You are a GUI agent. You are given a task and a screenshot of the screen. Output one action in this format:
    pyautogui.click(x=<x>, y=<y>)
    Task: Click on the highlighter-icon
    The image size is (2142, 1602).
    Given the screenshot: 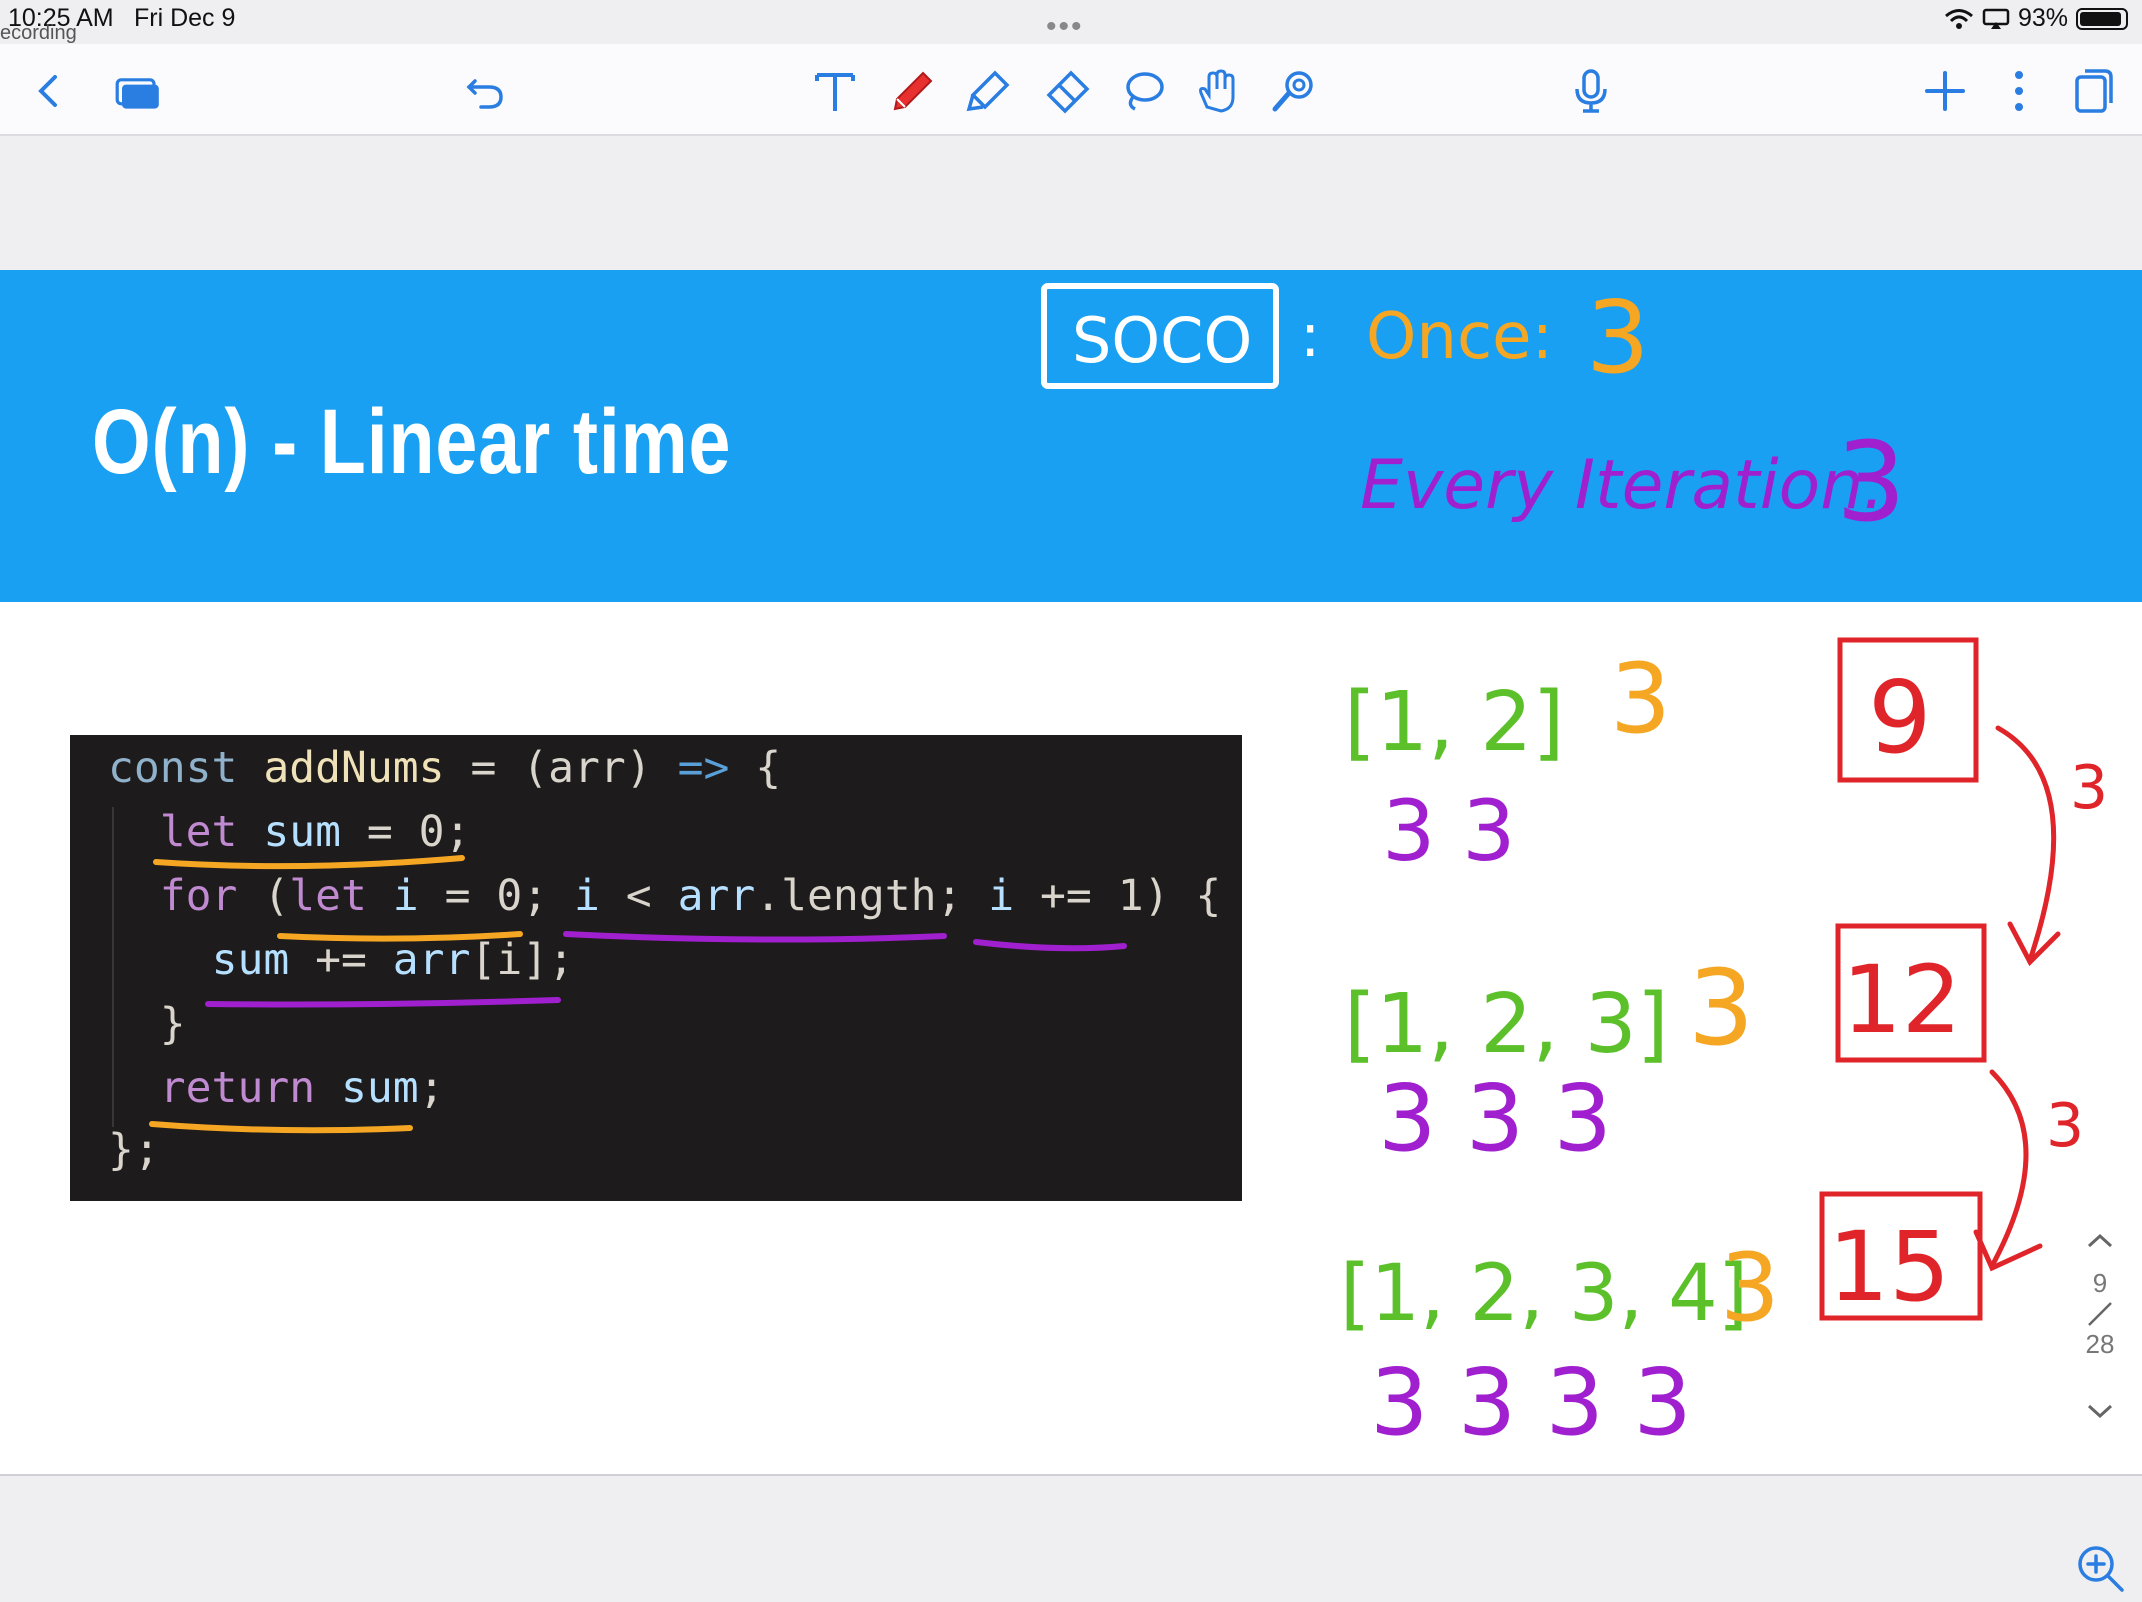 What is the action you would take?
    pyautogui.click(x=989, y=91)
    